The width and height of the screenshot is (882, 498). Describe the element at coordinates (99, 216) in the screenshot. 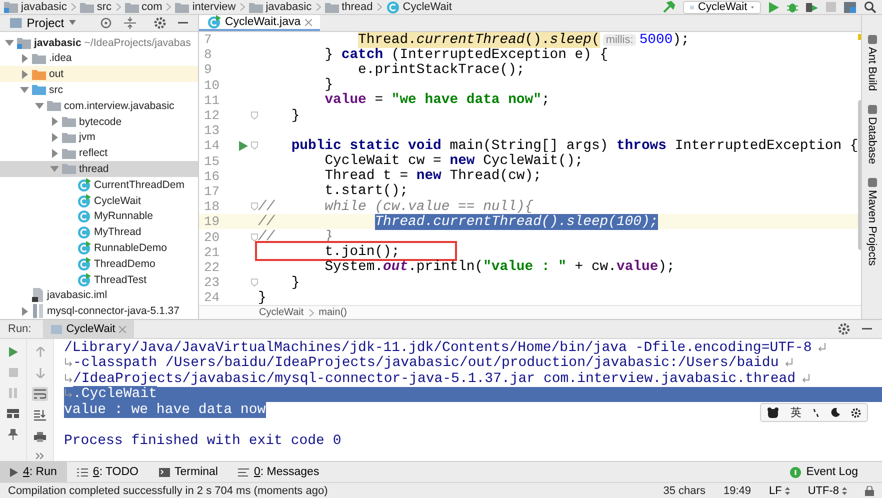

I see `tree-item: MyRunnable` at that location.